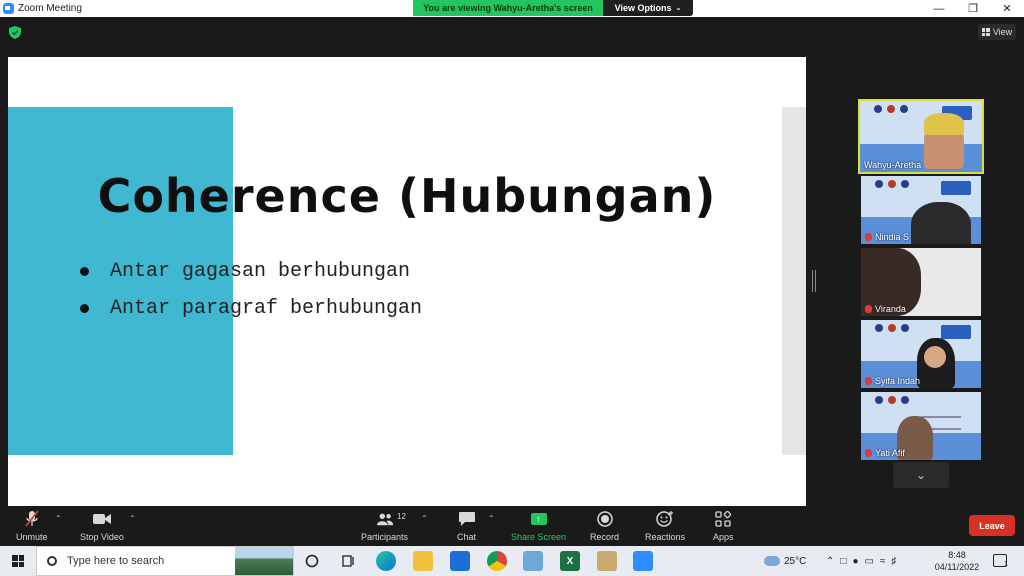 The image size is (1024, 576). I want to click on participant-name-tag: Viranda, so click(885, 309).